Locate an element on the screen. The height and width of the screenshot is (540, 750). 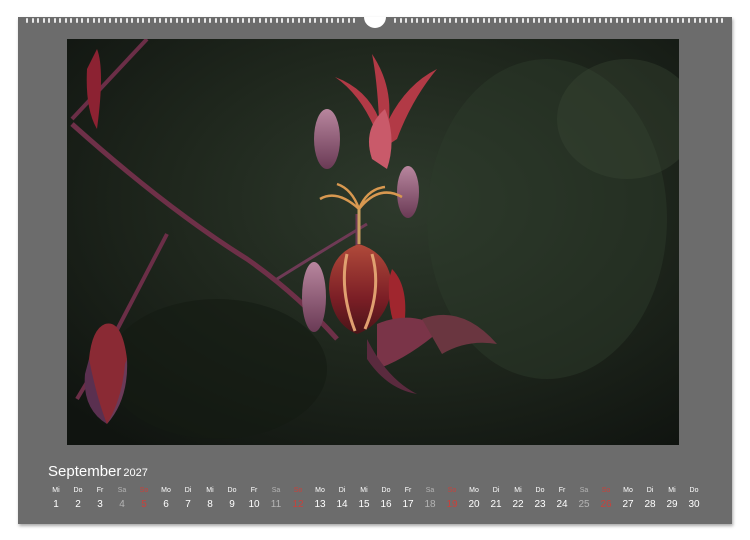
day-number: 18 is located at coordinates (430, 504).